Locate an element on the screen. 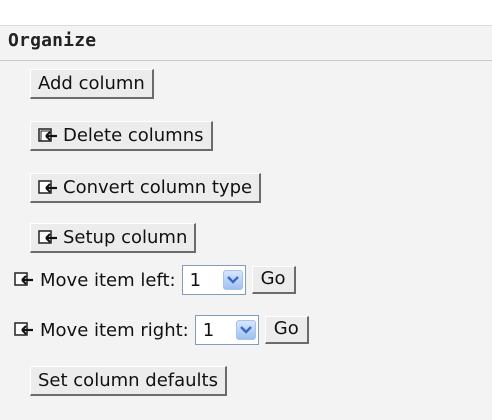  setup-column-button: Setup column is located at coordinates (113, 238).